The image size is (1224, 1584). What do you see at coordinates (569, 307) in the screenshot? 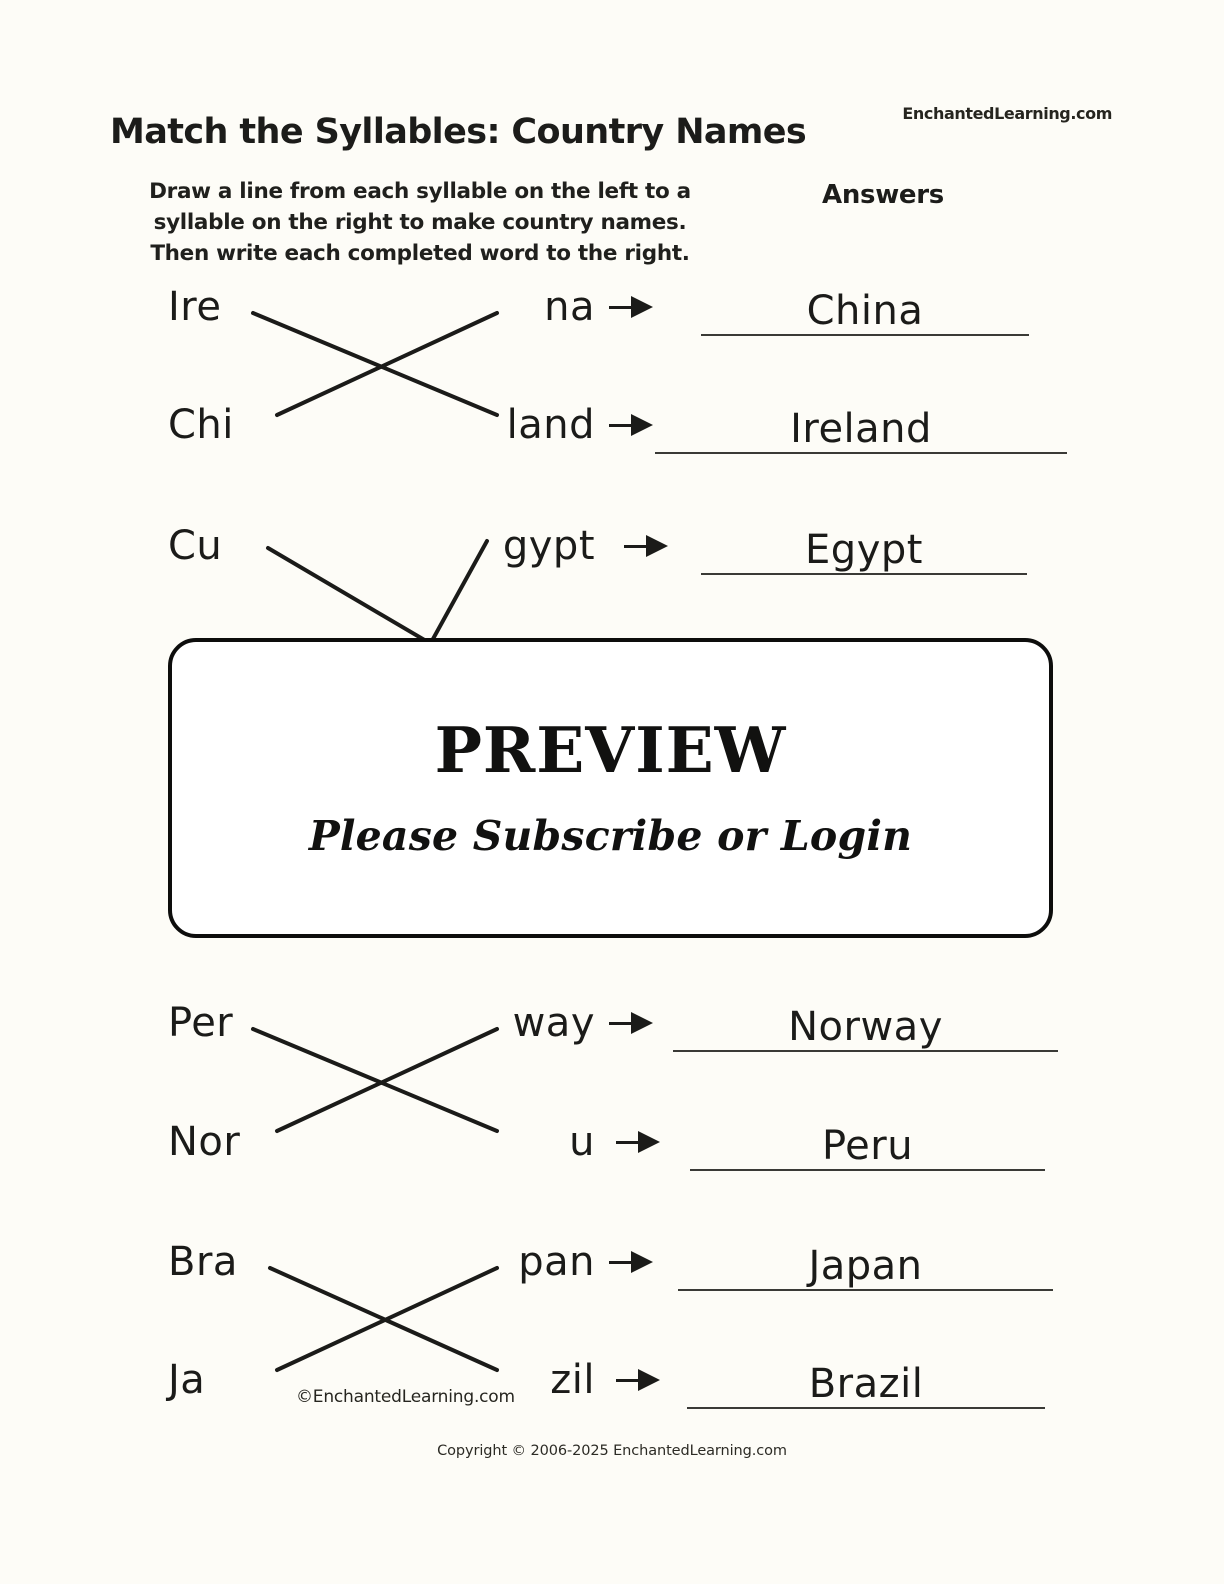
I see `right-syllable-1: na` at bounding box center [569, 307].